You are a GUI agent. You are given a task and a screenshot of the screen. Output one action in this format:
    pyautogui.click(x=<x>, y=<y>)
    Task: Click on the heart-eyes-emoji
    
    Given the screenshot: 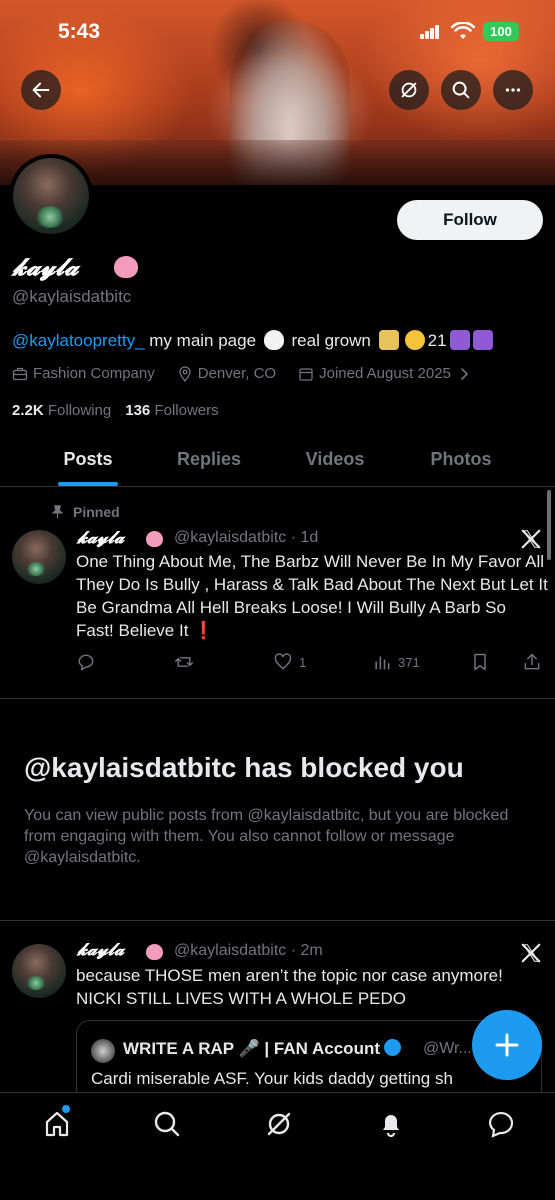 What is the action you would take?
    pyautogui.click(x=414, y=340)
    